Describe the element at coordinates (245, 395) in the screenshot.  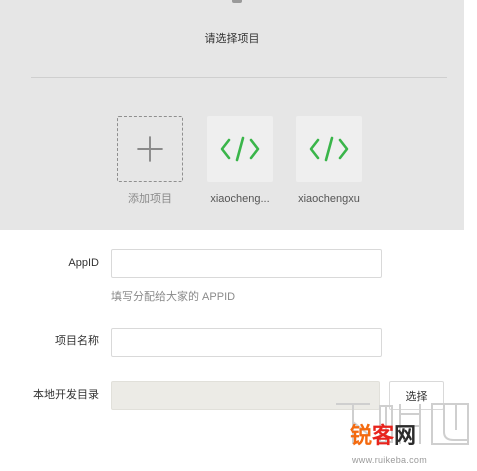
I see `local-dir-input` at that location.